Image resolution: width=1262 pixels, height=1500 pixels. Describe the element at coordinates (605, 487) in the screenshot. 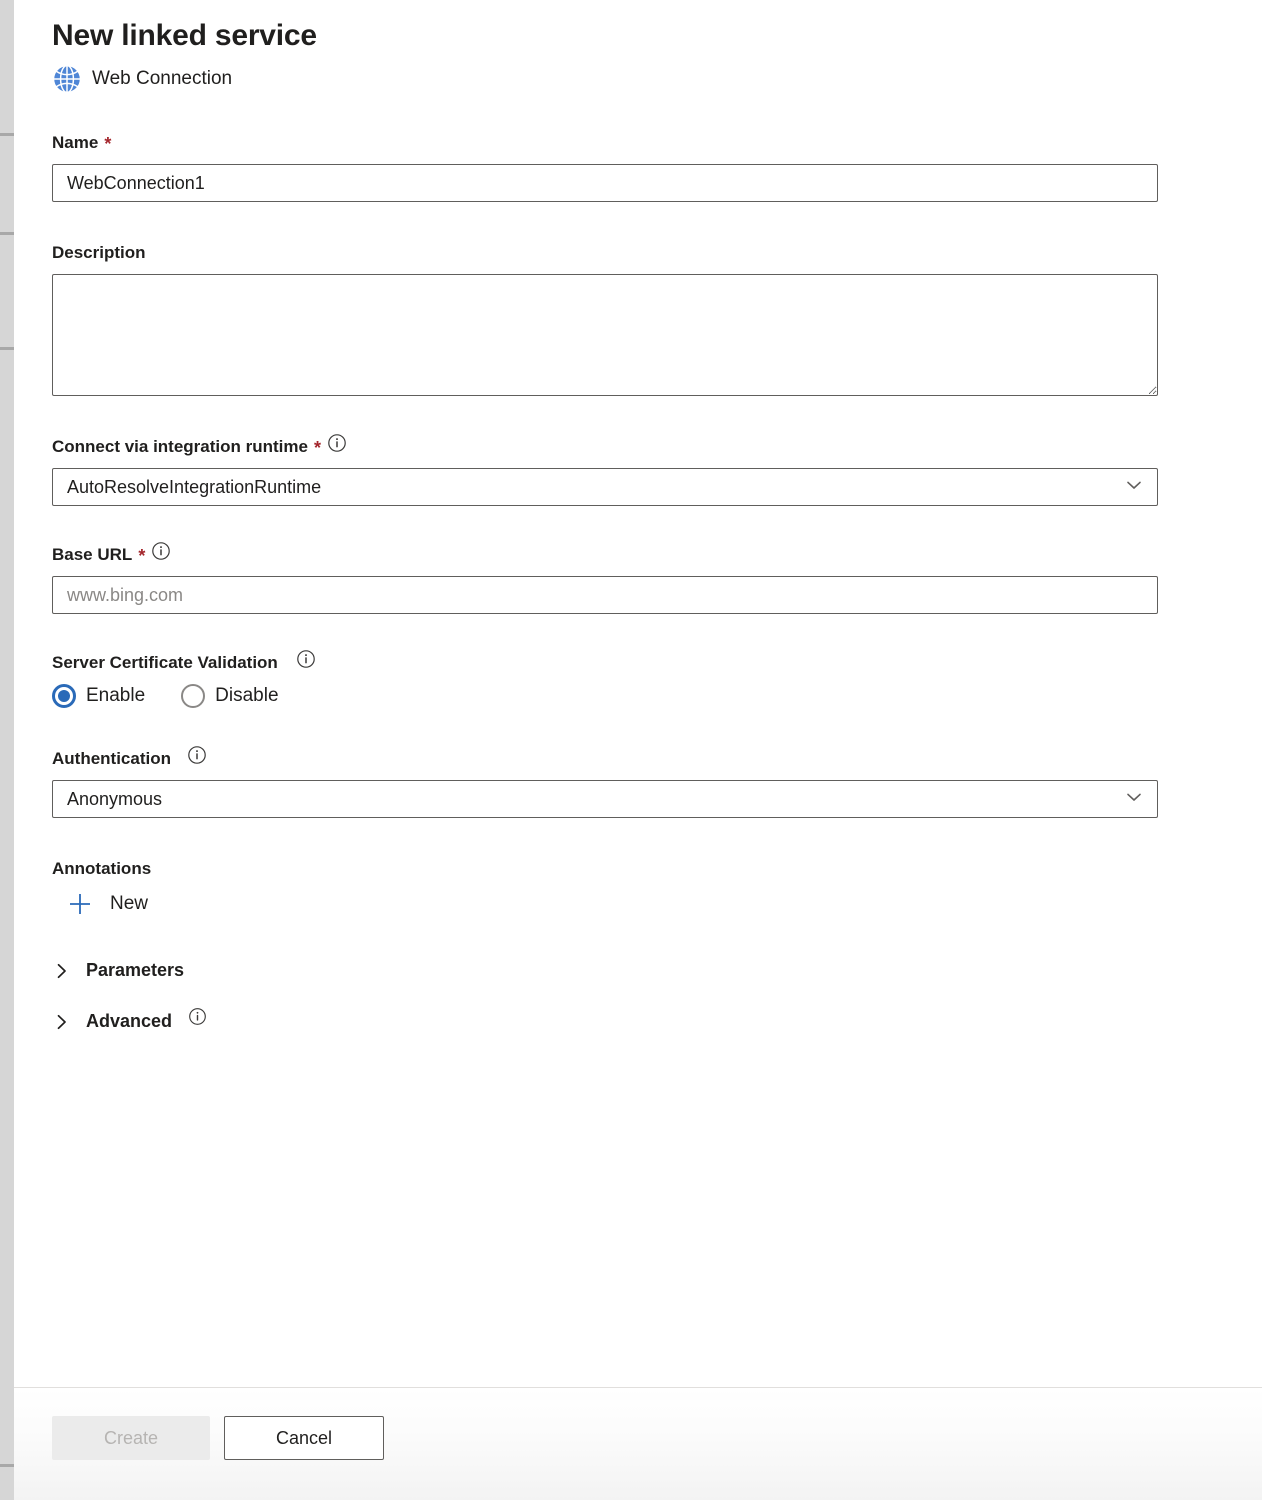

I see `integration-runtime-select: AutoResolveIntegrationRuntime` at that location.